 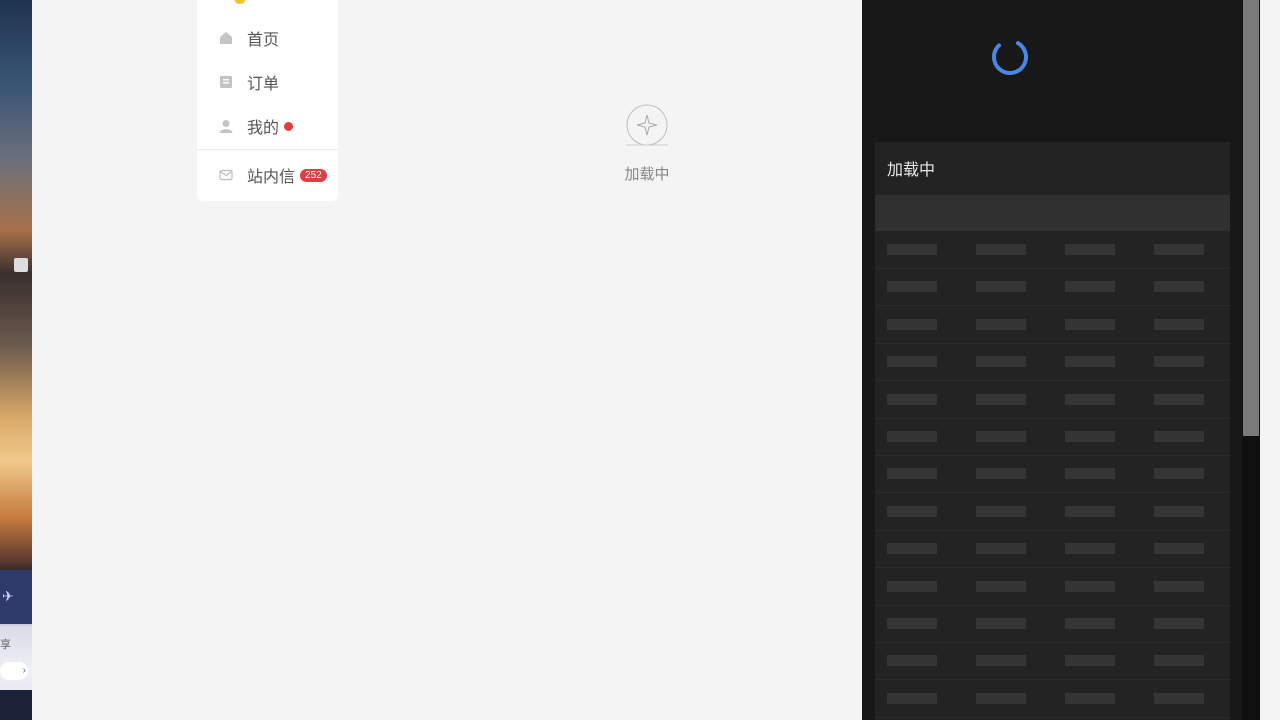 I want to click on message-count-badge: 252, so click(x=313, y=175).